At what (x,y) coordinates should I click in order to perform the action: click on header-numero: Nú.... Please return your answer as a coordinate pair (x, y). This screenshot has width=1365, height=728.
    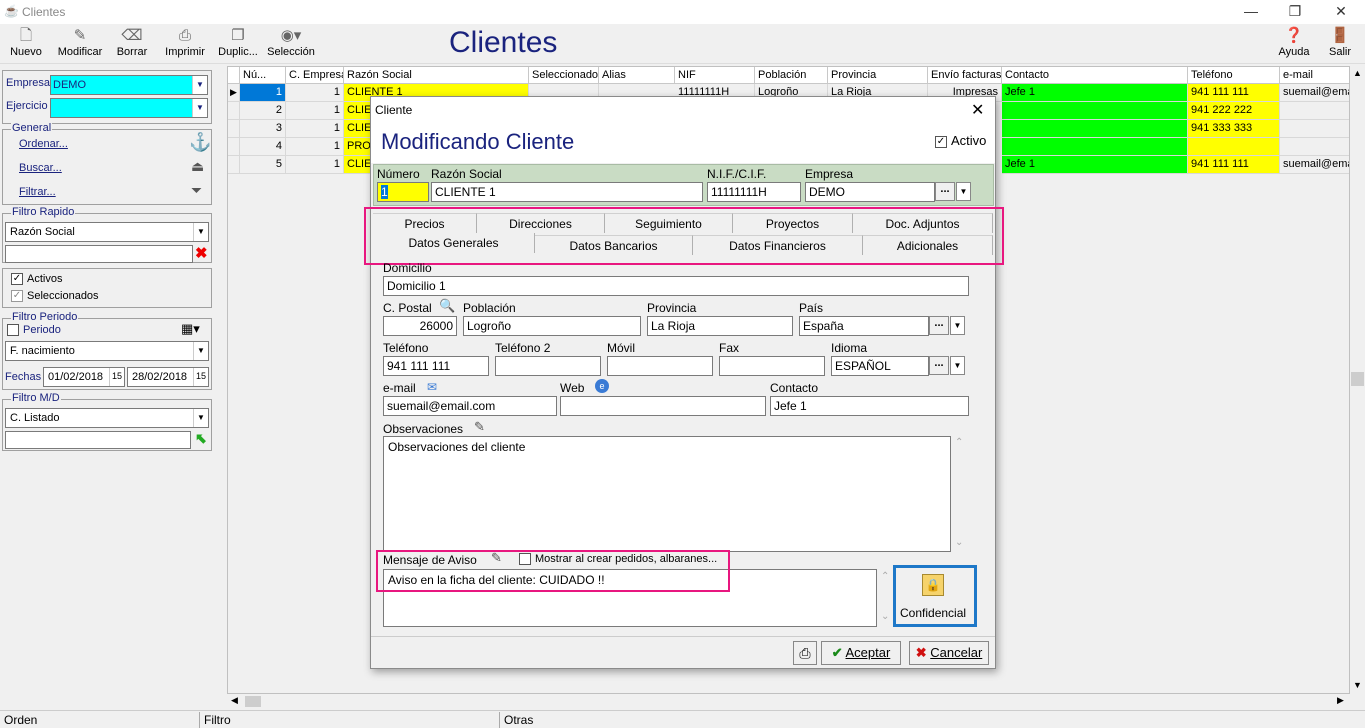
    Looking at the image, I should click on (263, 75).